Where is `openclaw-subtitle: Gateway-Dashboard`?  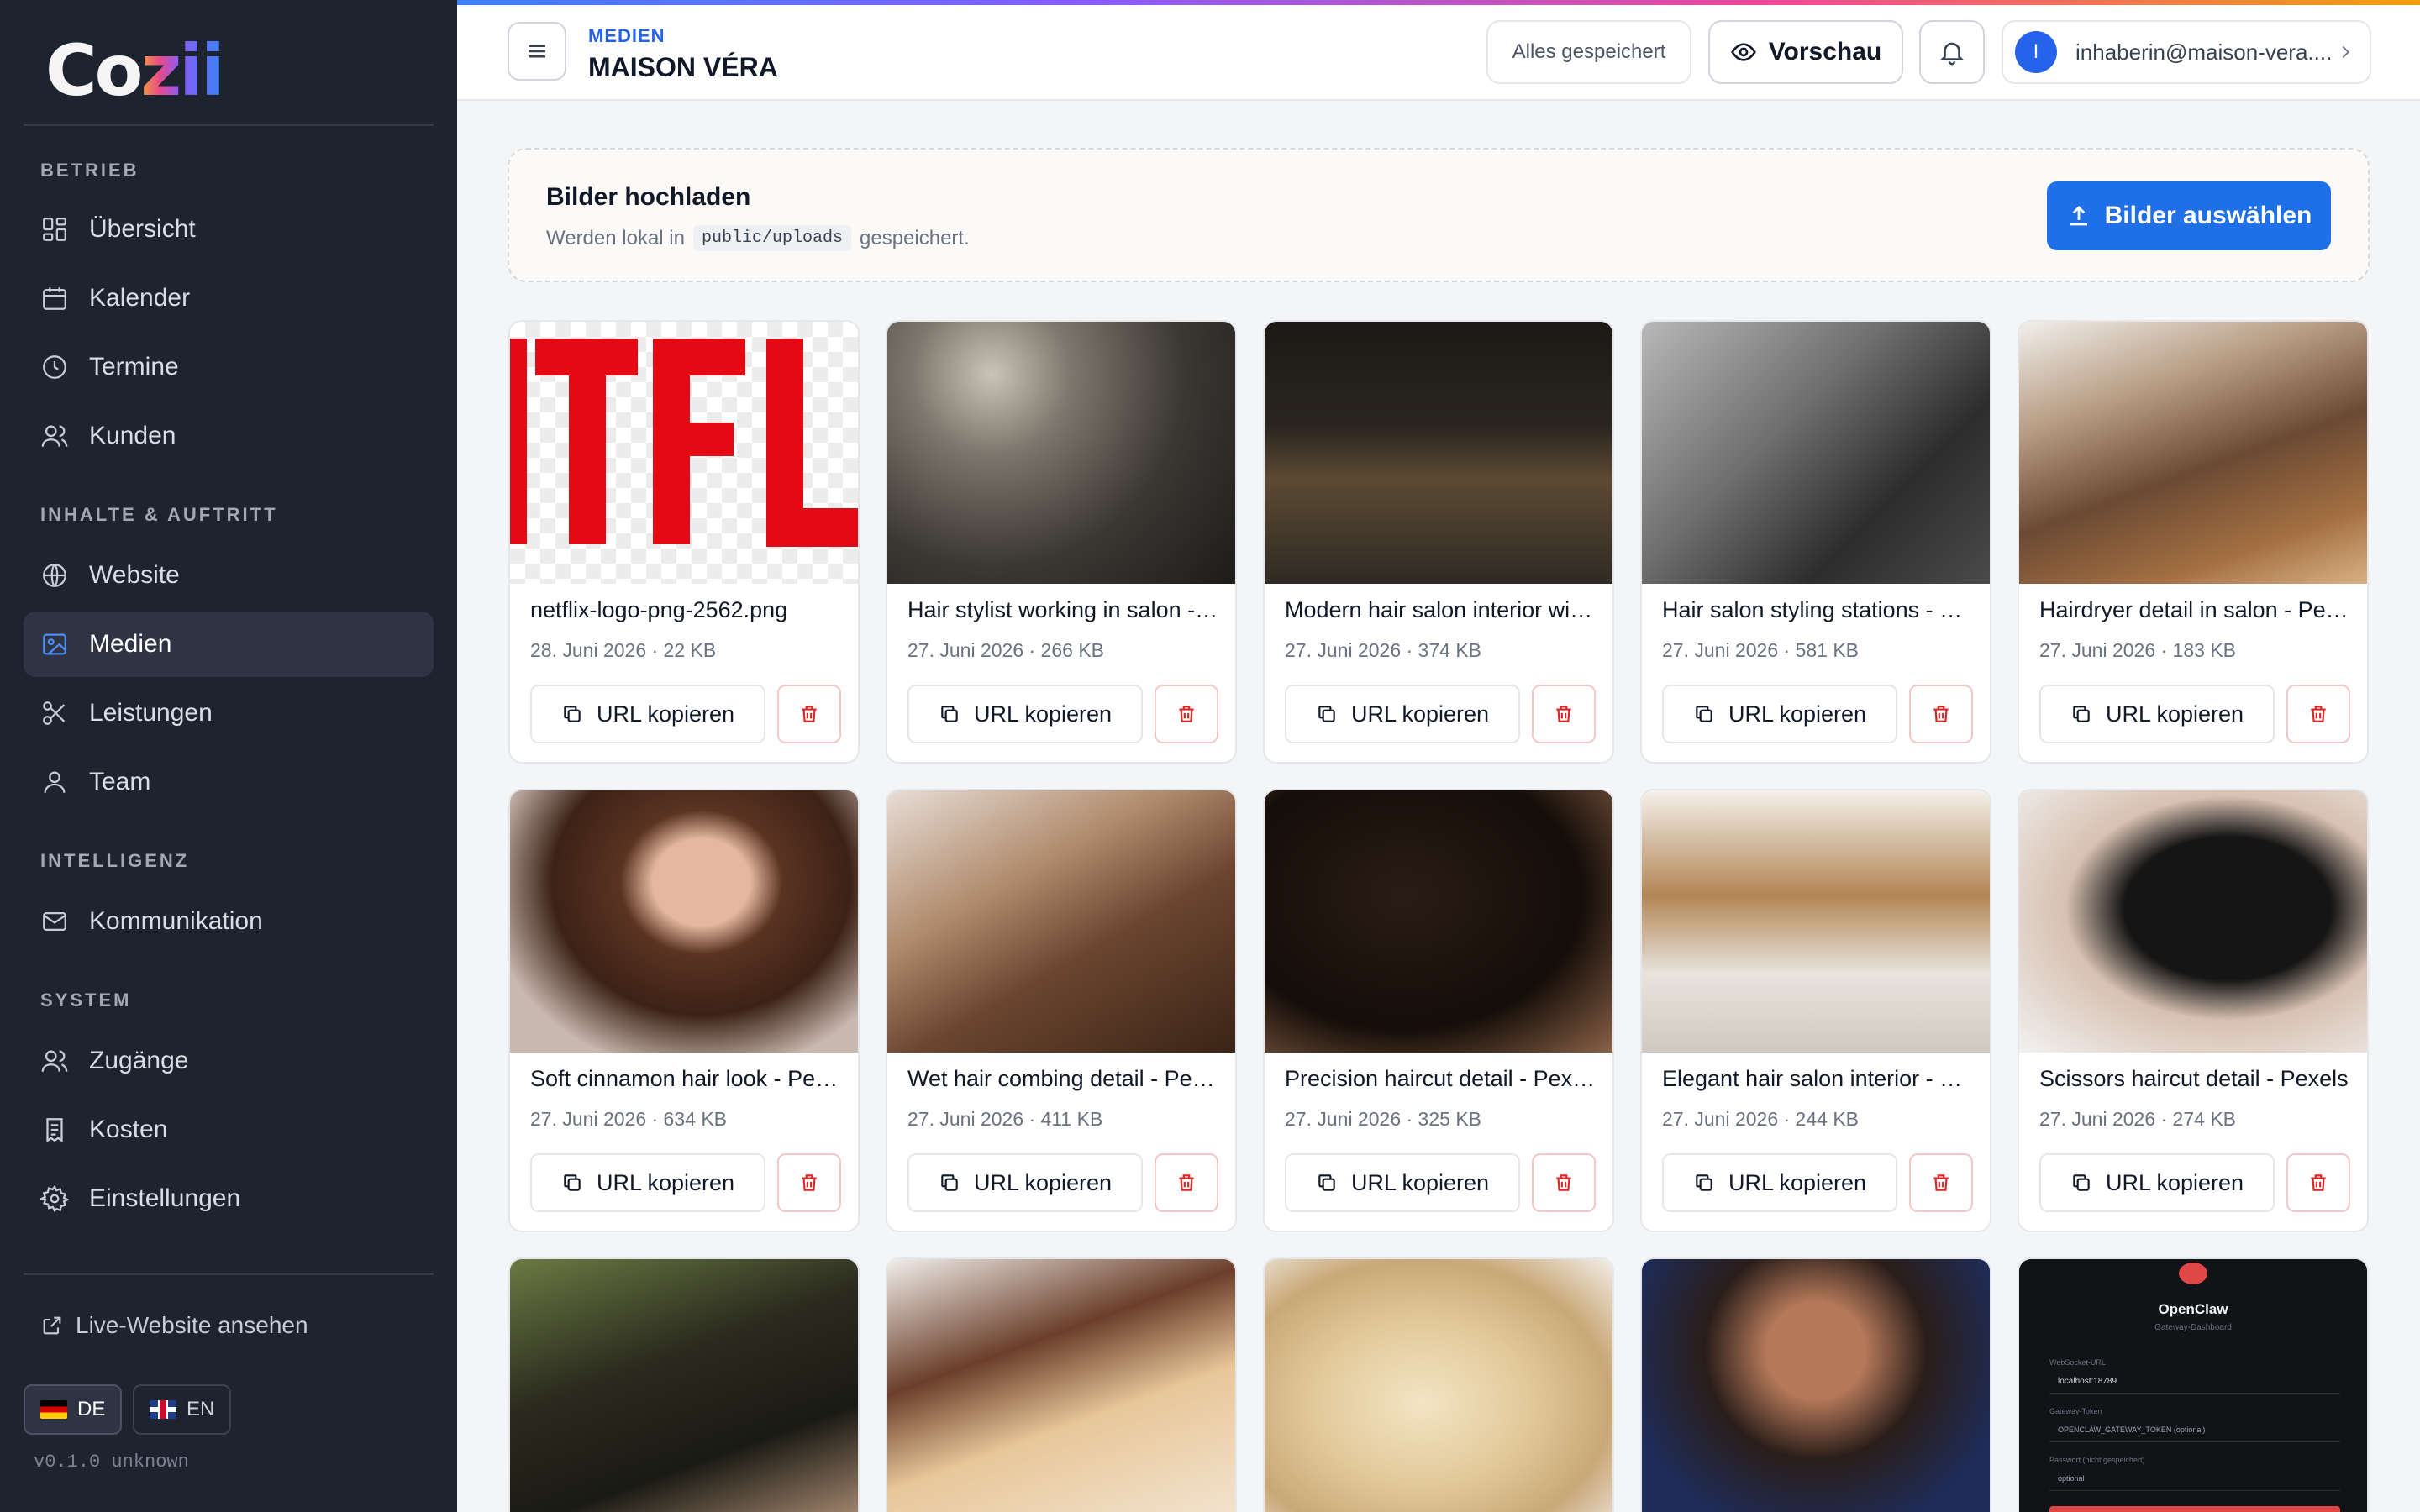 openclaw-subtitle: Gateway-Dashboard is located at coordinates (2193, 1327).